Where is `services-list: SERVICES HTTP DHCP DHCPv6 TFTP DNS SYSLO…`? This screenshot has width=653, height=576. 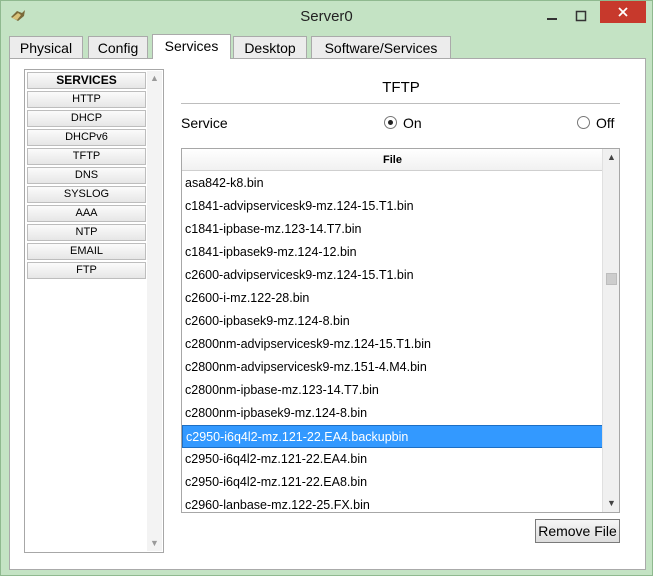 services-list: SERVICES HTTP DHCP DHCPv6 TFTP DNS SYSLO… is located at coordinates (86, 176).